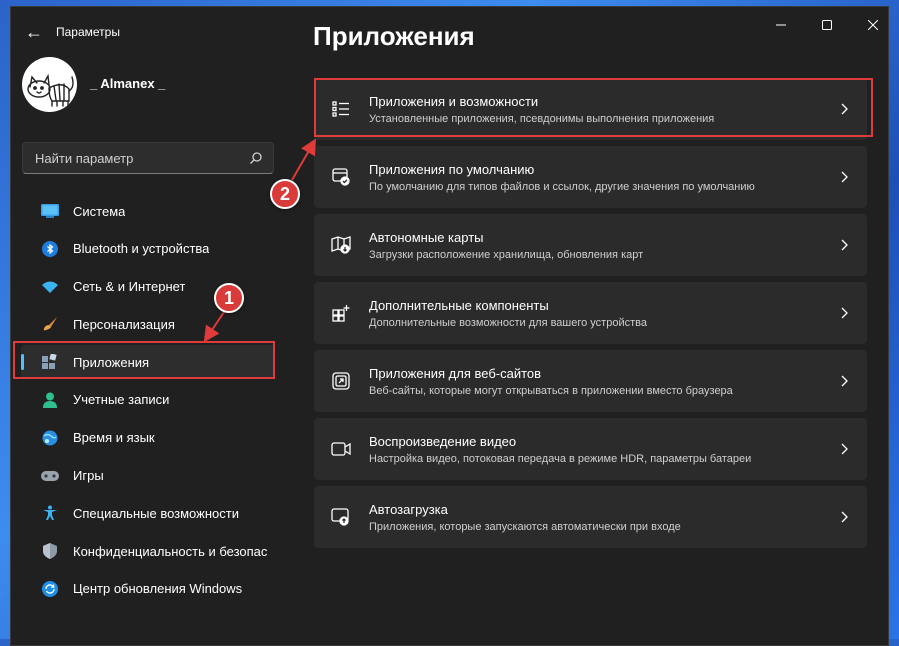 This screenshot has height=646, width=899. Describe the element at coordinates (873, 25) in the screenshot. I see `close-icon` at that location.